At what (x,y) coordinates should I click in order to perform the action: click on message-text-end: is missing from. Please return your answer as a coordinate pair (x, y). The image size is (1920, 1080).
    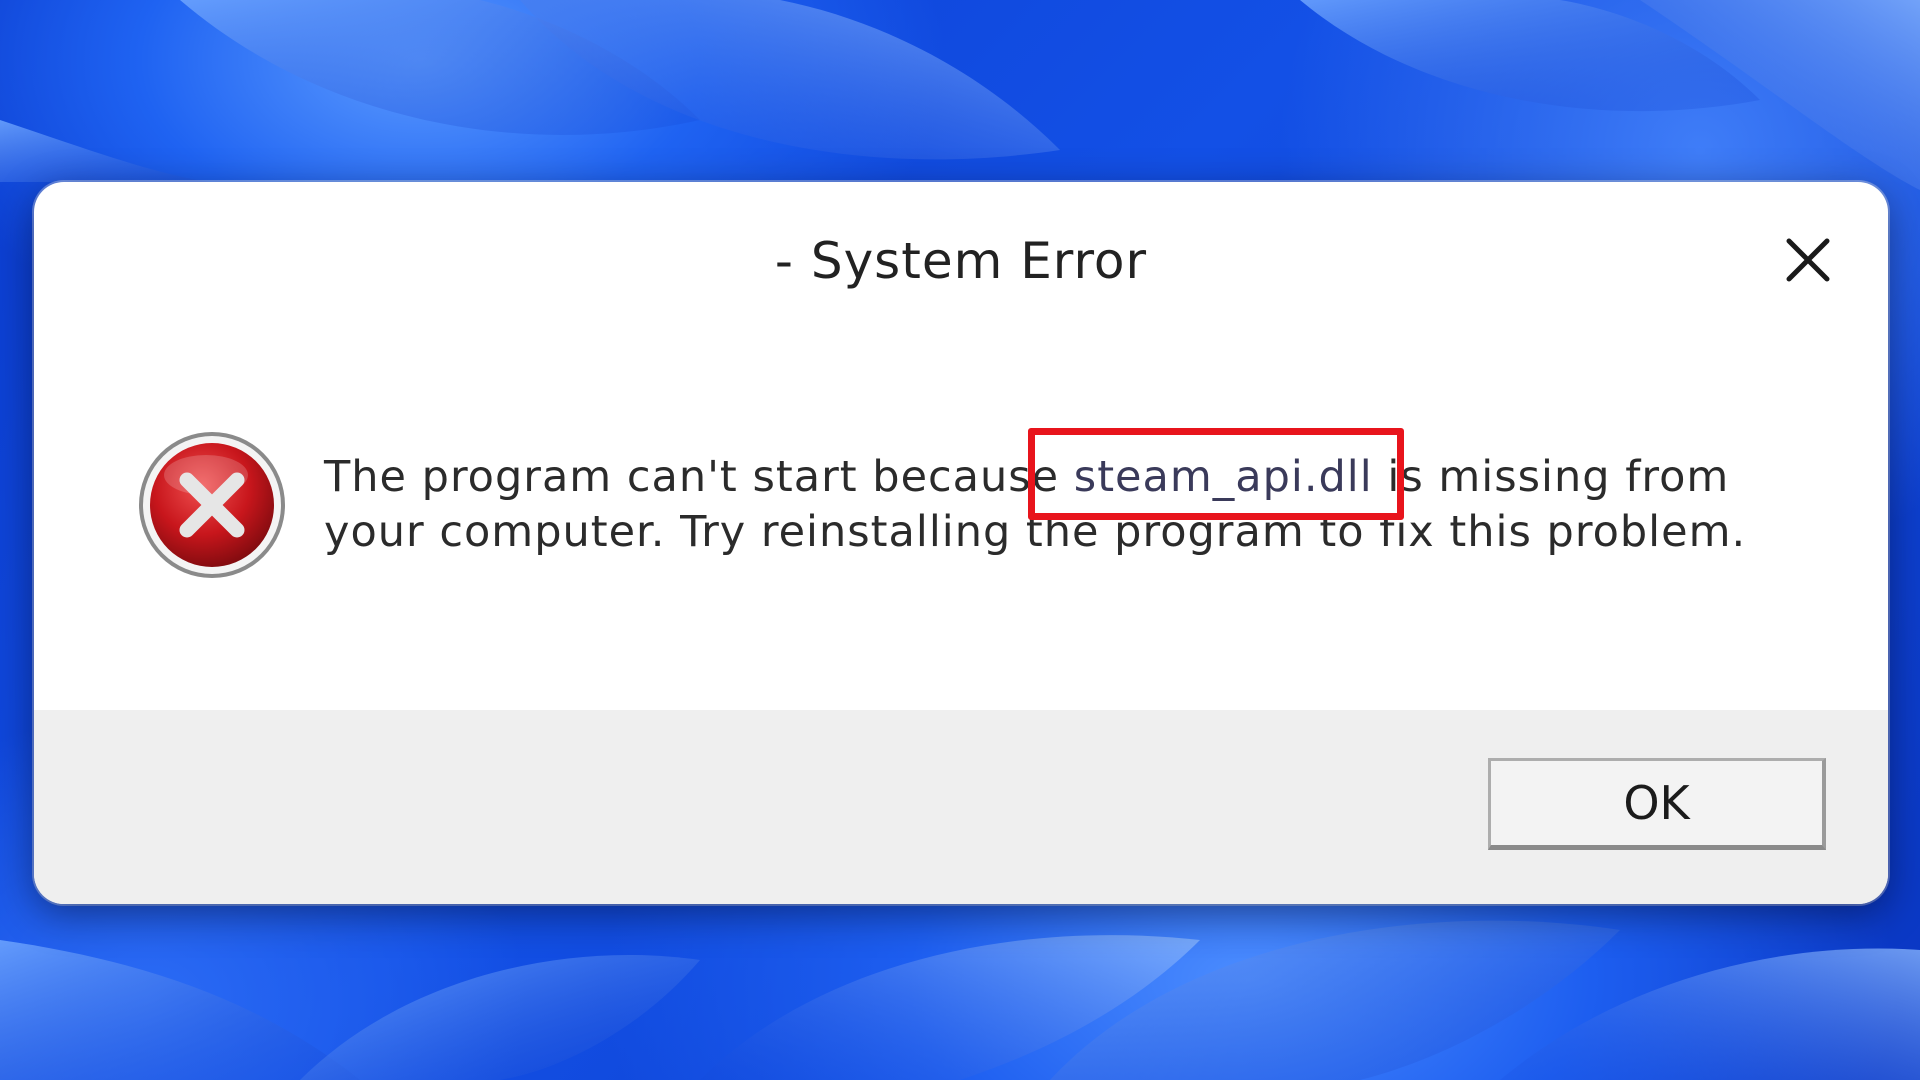
    Looking at the image, I should click on (1551, 477).